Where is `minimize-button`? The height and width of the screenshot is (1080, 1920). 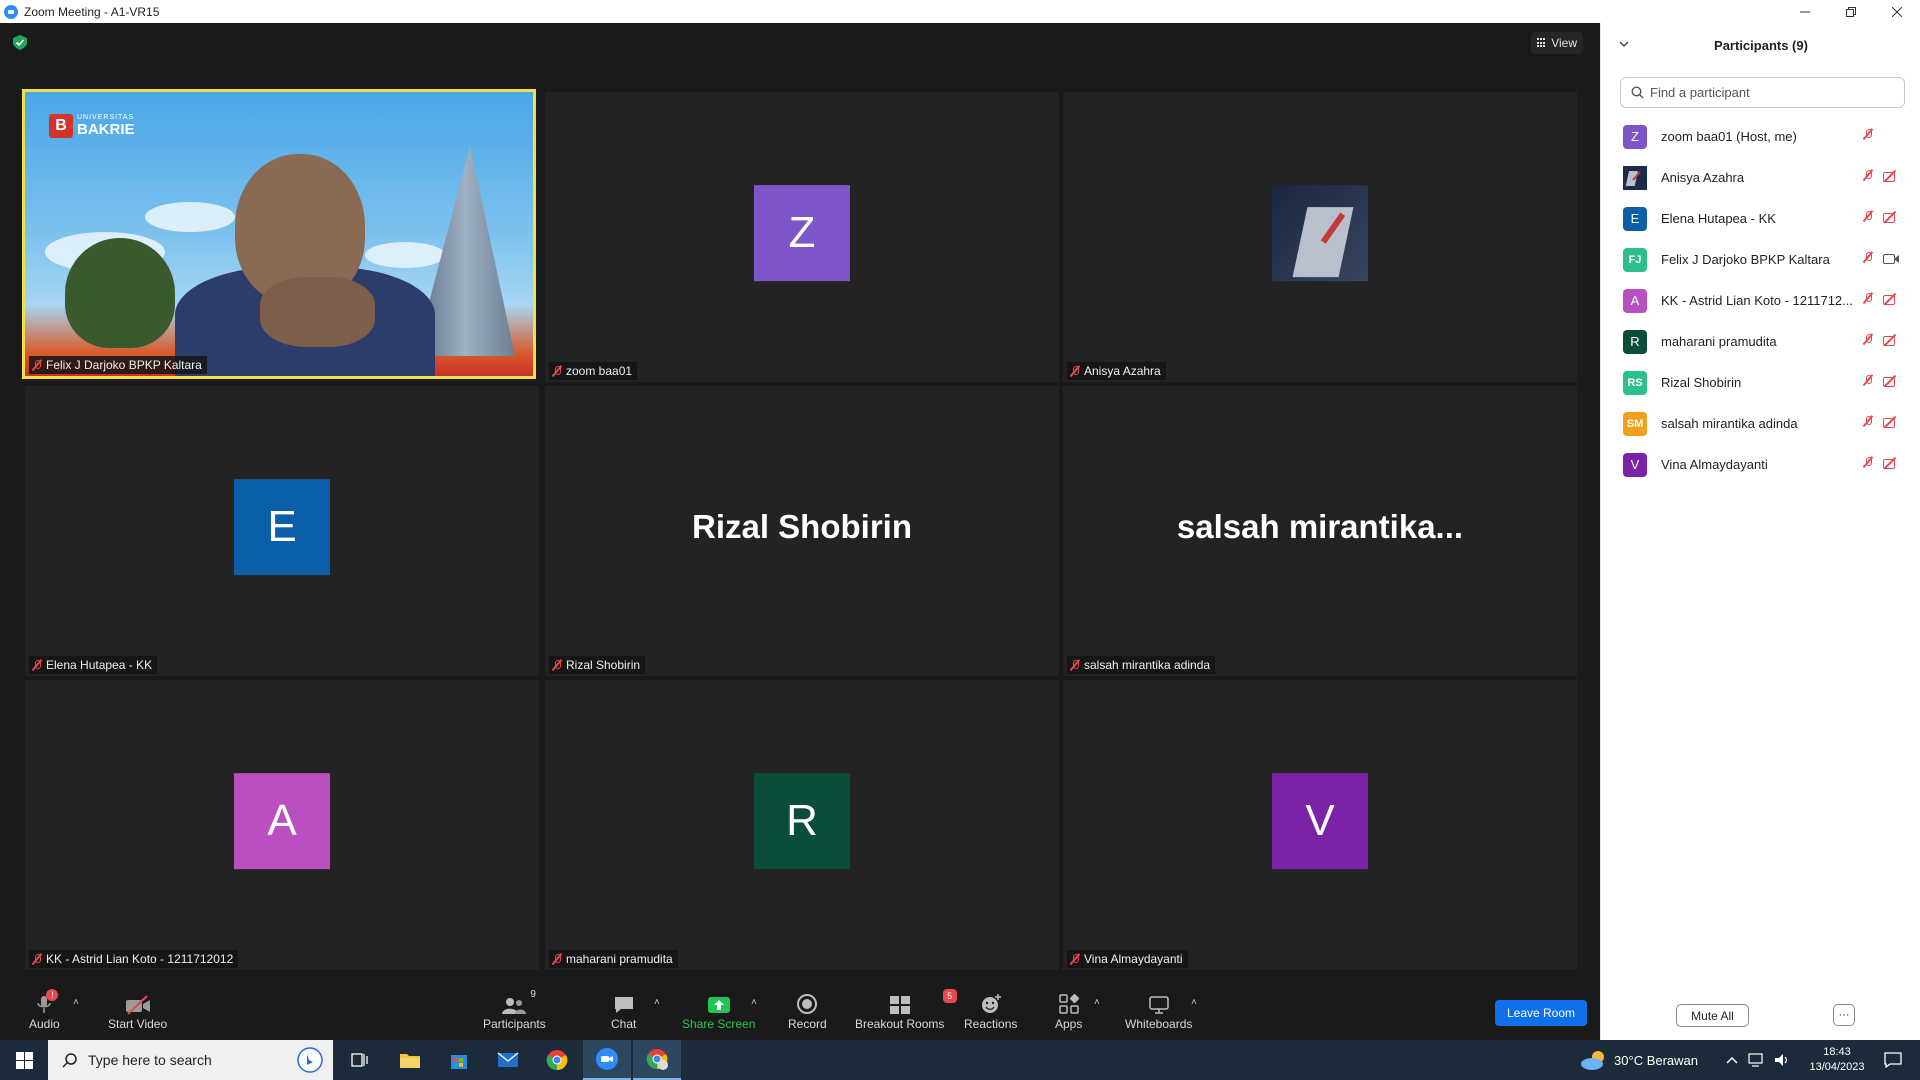 minimize-button is located at coordinates (1805, 11).